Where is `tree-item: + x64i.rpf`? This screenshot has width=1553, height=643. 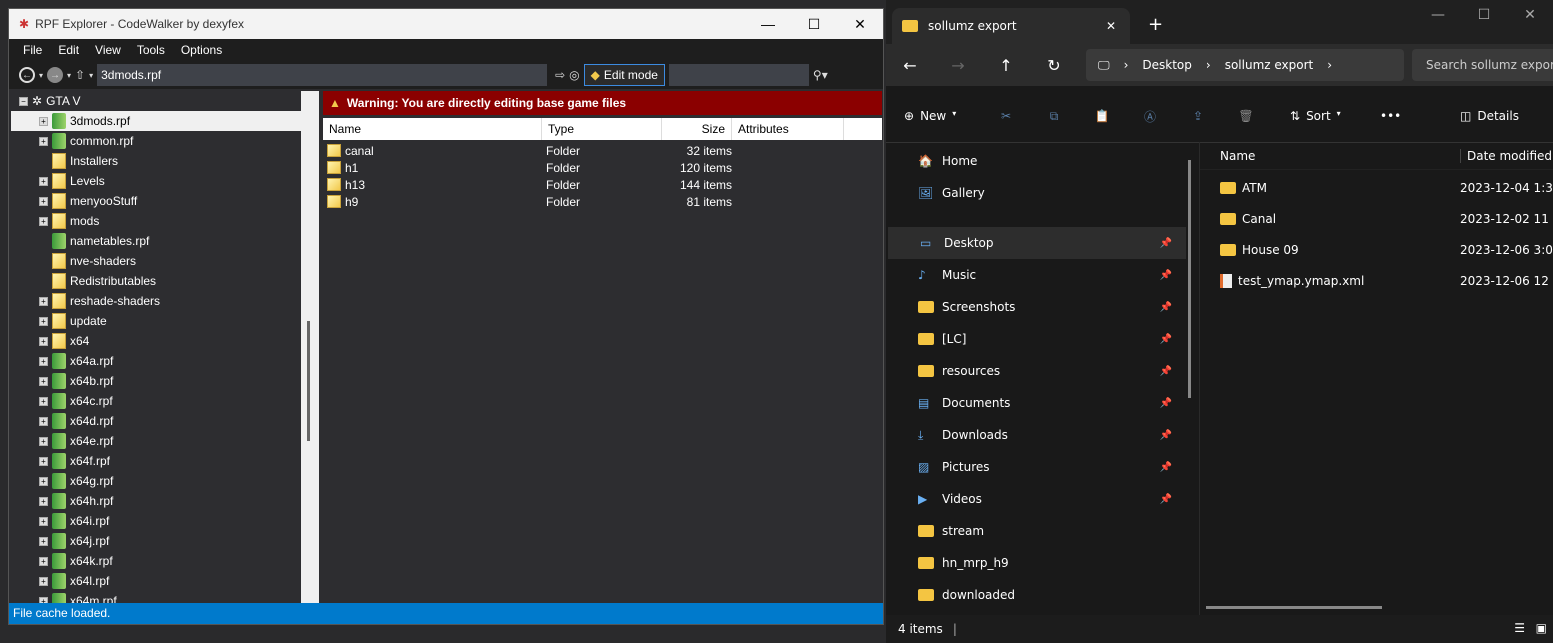
tree-item: + x64i.rpf is located at coordinates (156, 521).